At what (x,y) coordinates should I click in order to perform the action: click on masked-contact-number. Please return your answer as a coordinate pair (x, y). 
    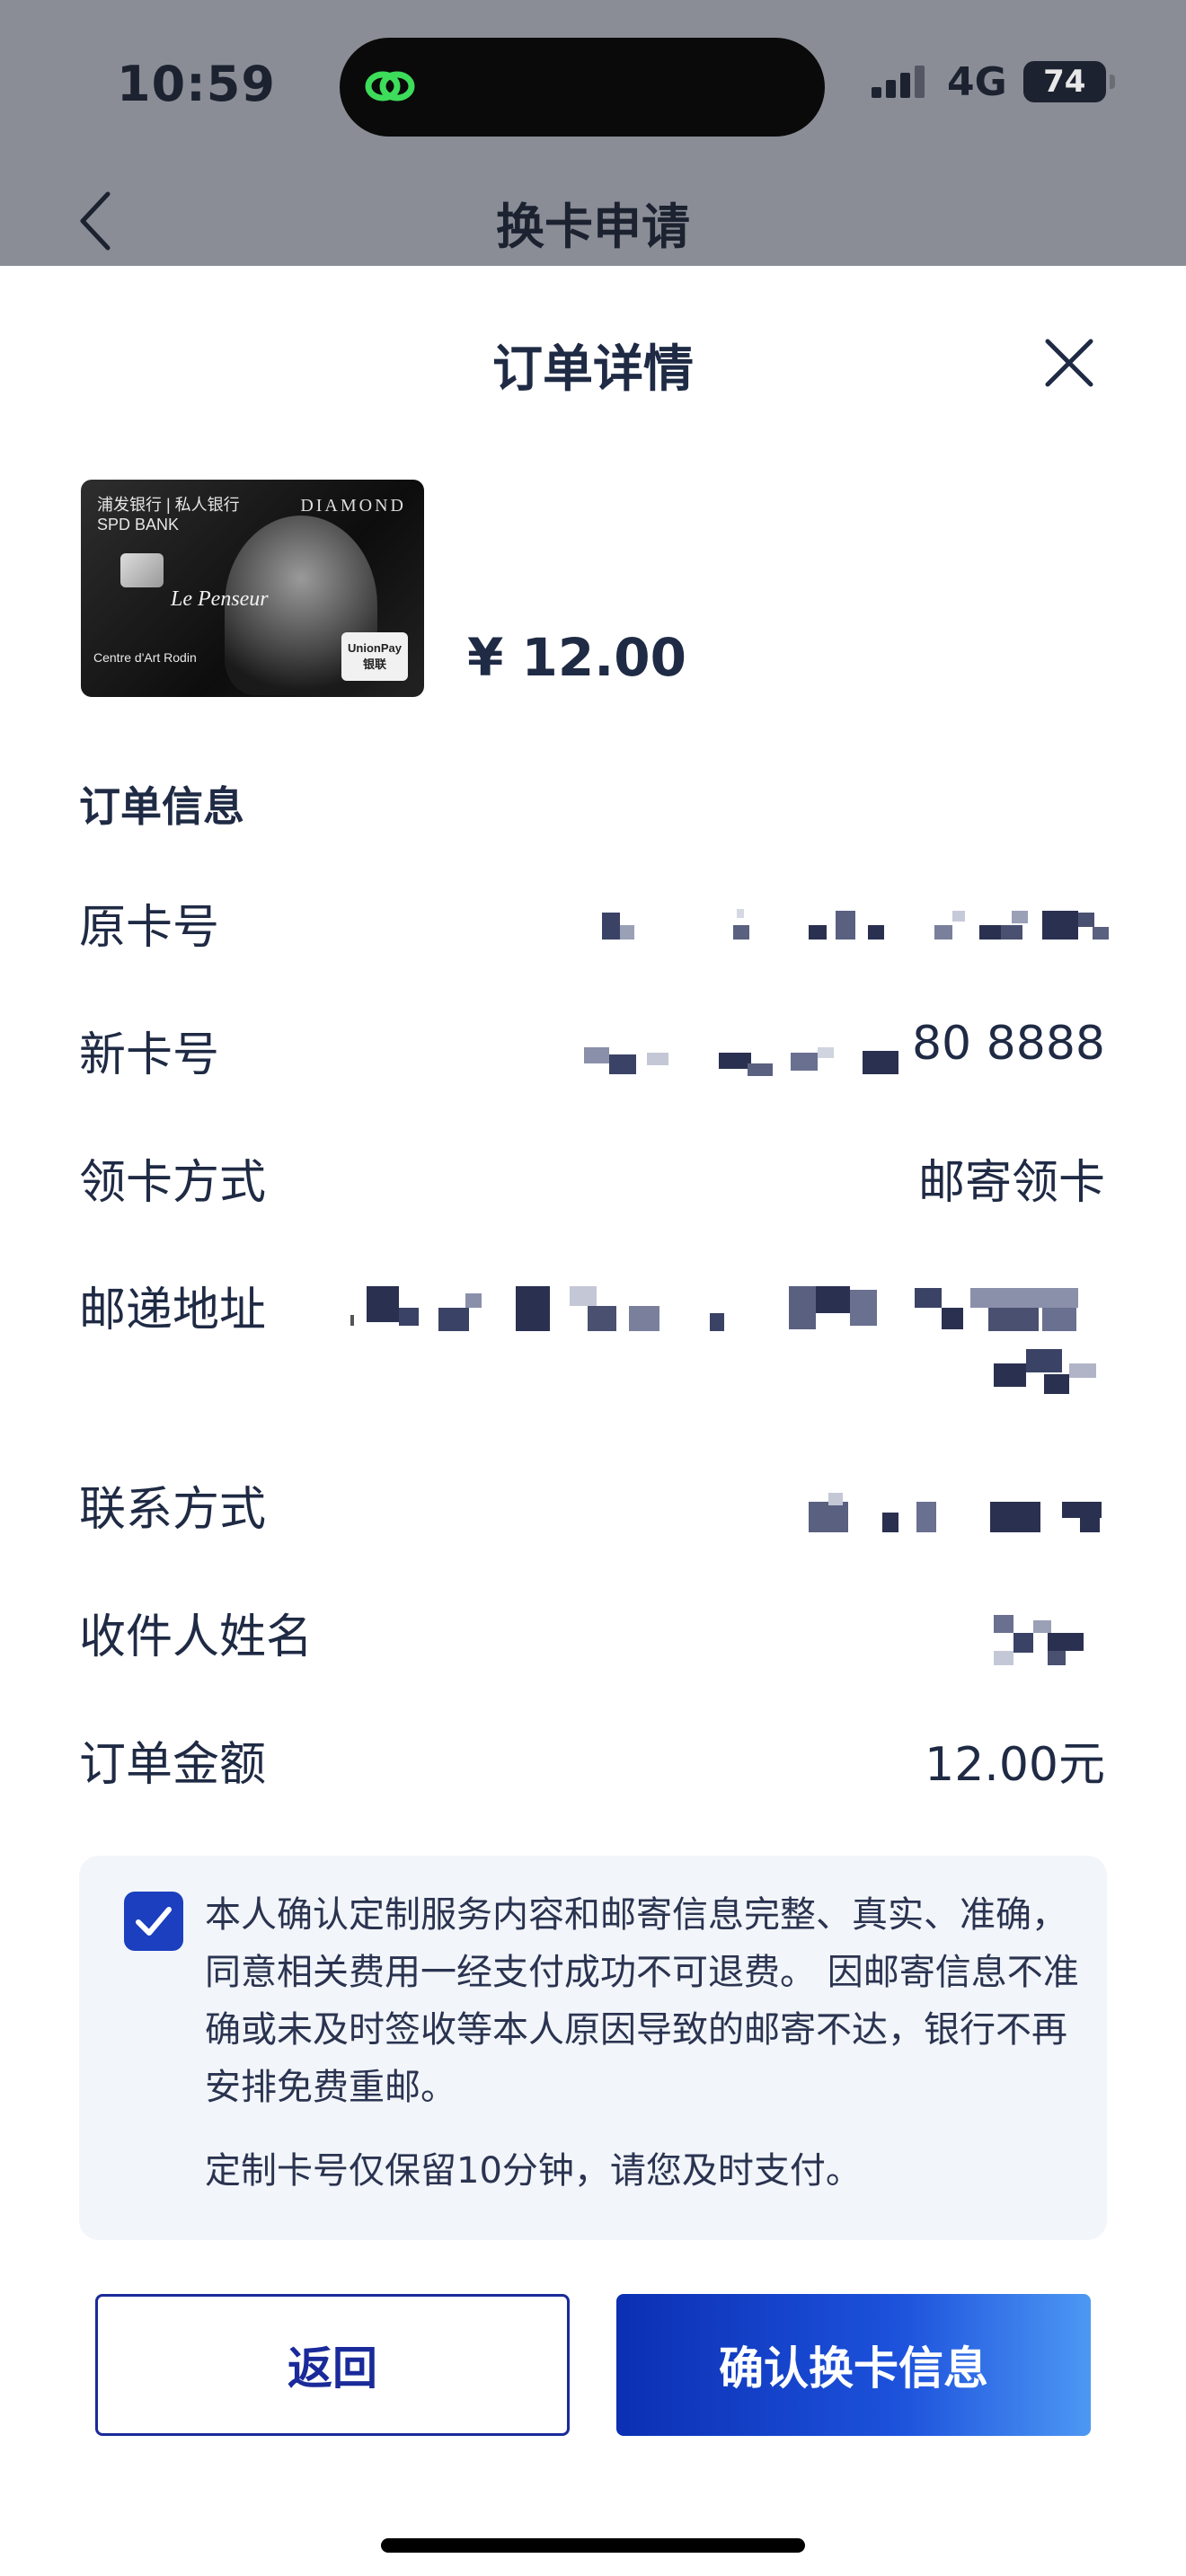
    Looking at the image, I should click on (962, 1512).